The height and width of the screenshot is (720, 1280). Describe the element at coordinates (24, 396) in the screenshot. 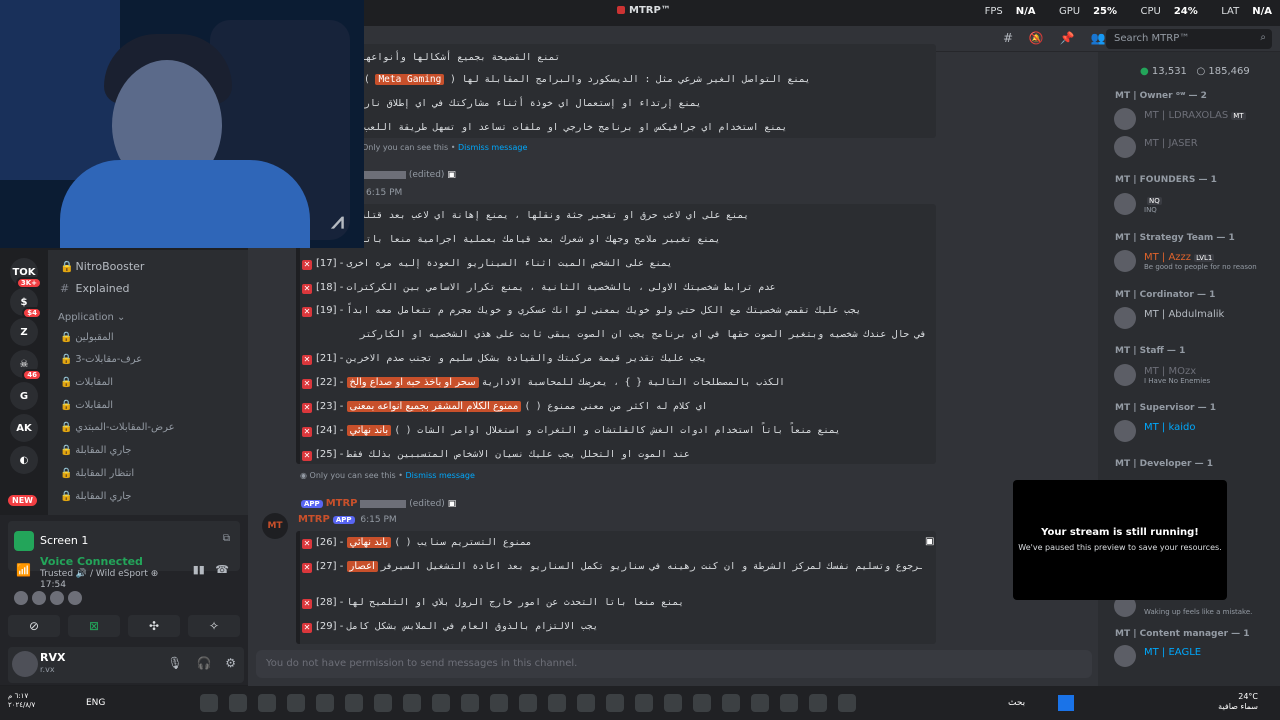

I see `server-icon: G` at that location.